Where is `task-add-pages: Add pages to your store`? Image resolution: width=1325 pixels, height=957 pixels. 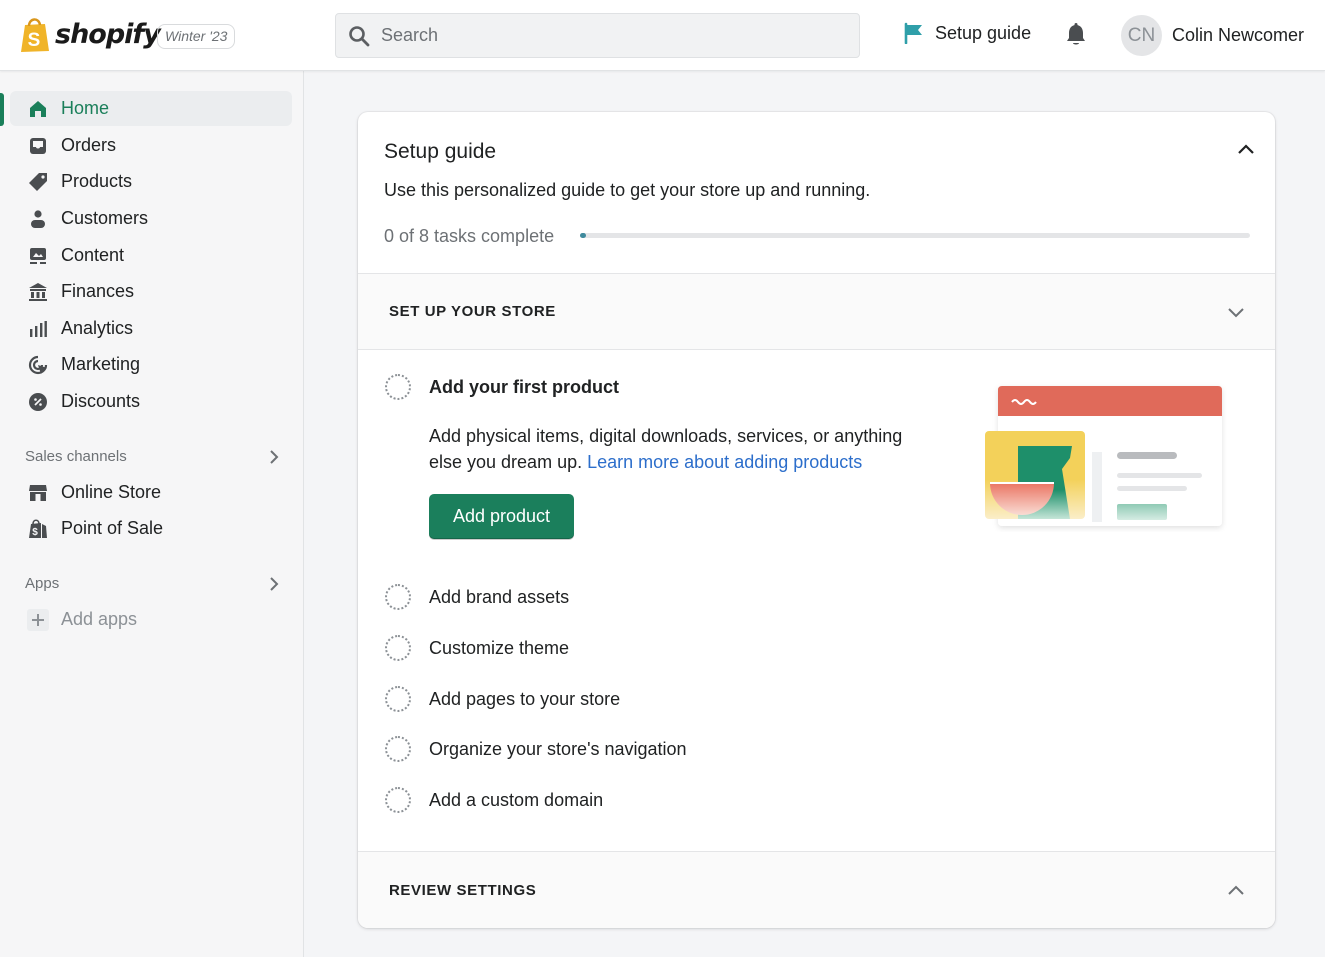 task-add-pages: Add pages to your store is located at coordinates (502, 699).